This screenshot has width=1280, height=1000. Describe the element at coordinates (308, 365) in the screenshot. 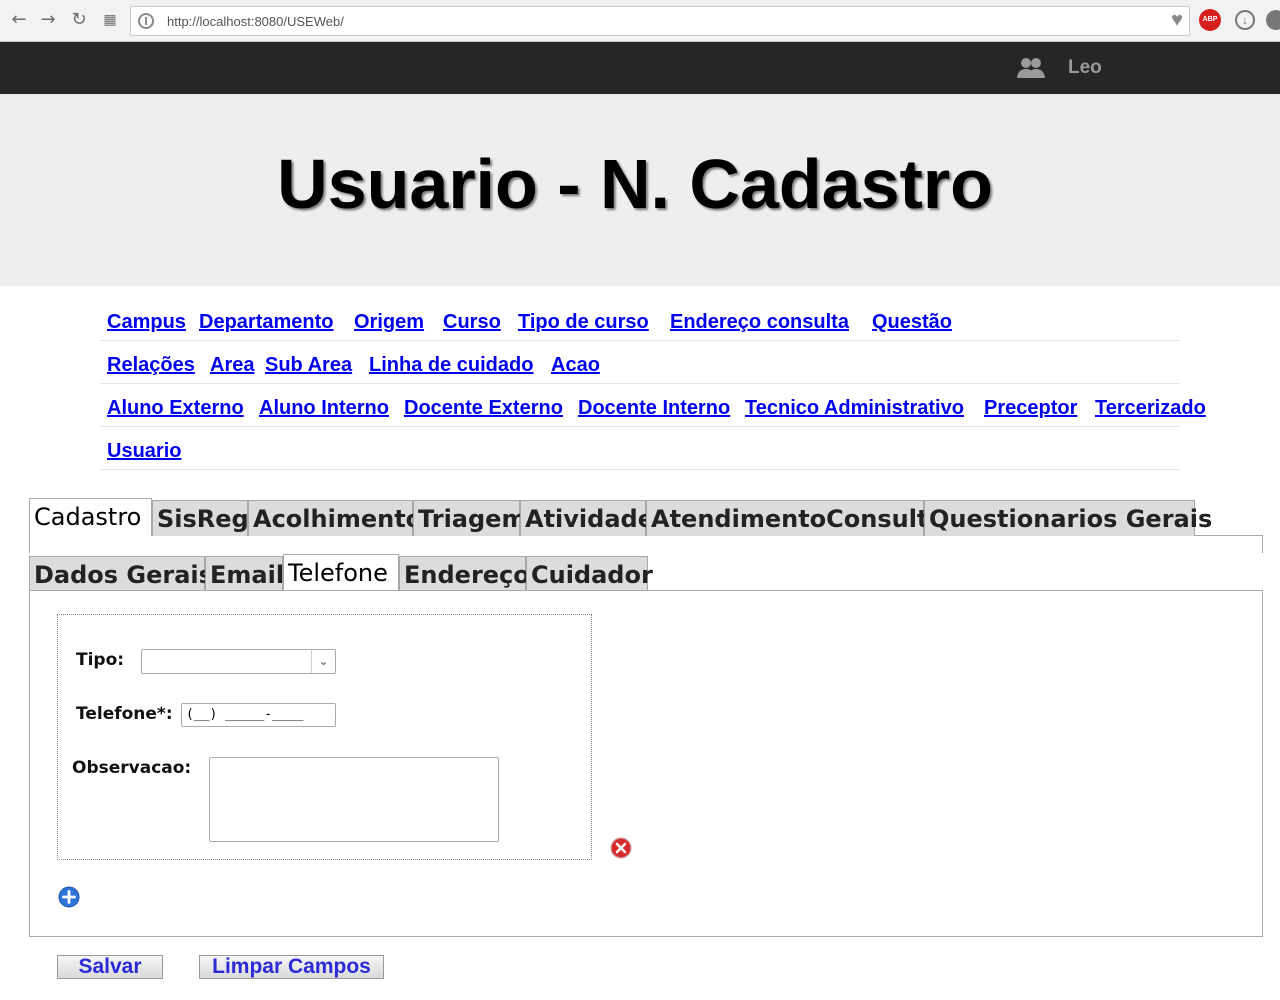

I see `menu-link-sub-area: Sub Area` at that location.